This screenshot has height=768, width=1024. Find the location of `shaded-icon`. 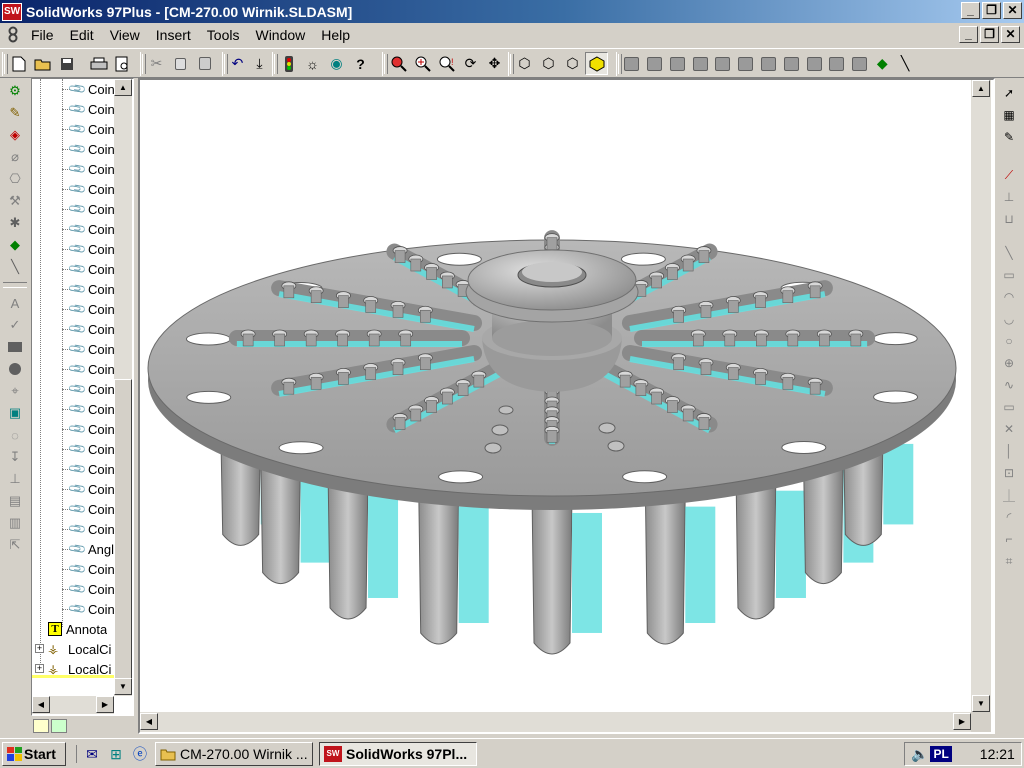

shaded-icon is located at coordinates (596, 63).